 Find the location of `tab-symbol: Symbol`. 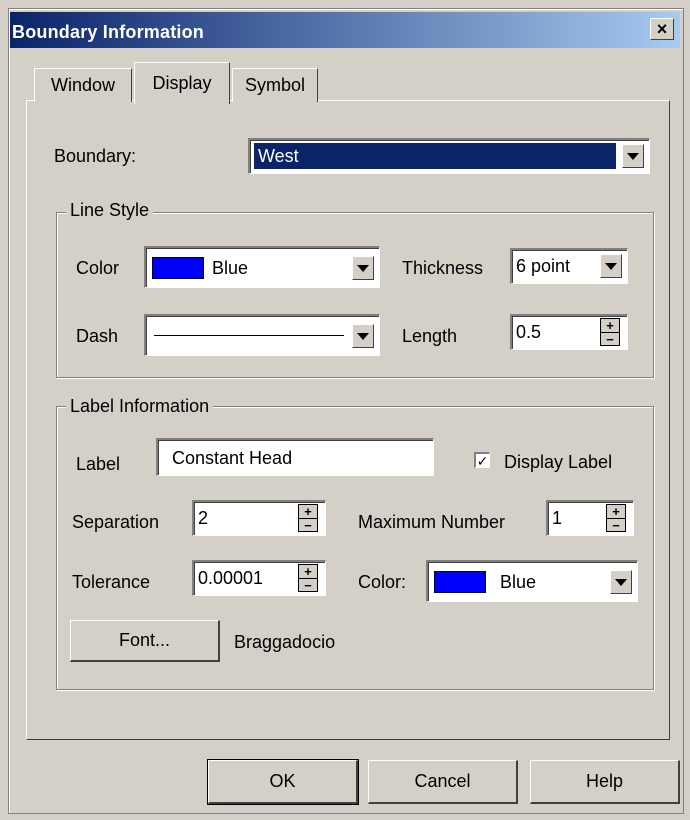

tab-symbol: Symbol is located at coordinates (275, 85).